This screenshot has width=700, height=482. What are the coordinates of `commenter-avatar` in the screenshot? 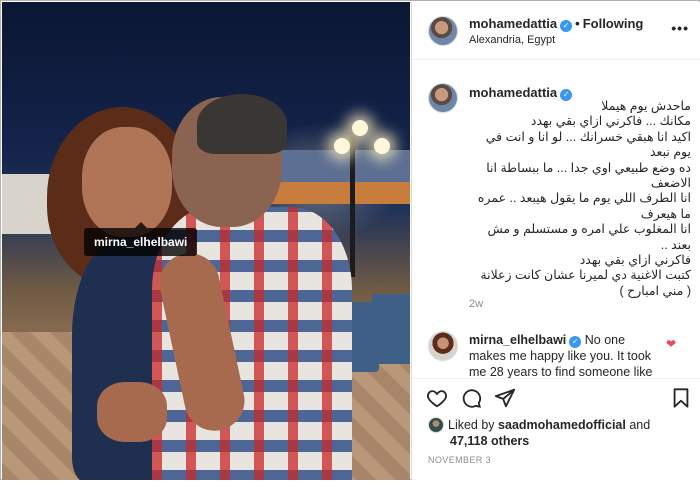 It's located at (443, 346).